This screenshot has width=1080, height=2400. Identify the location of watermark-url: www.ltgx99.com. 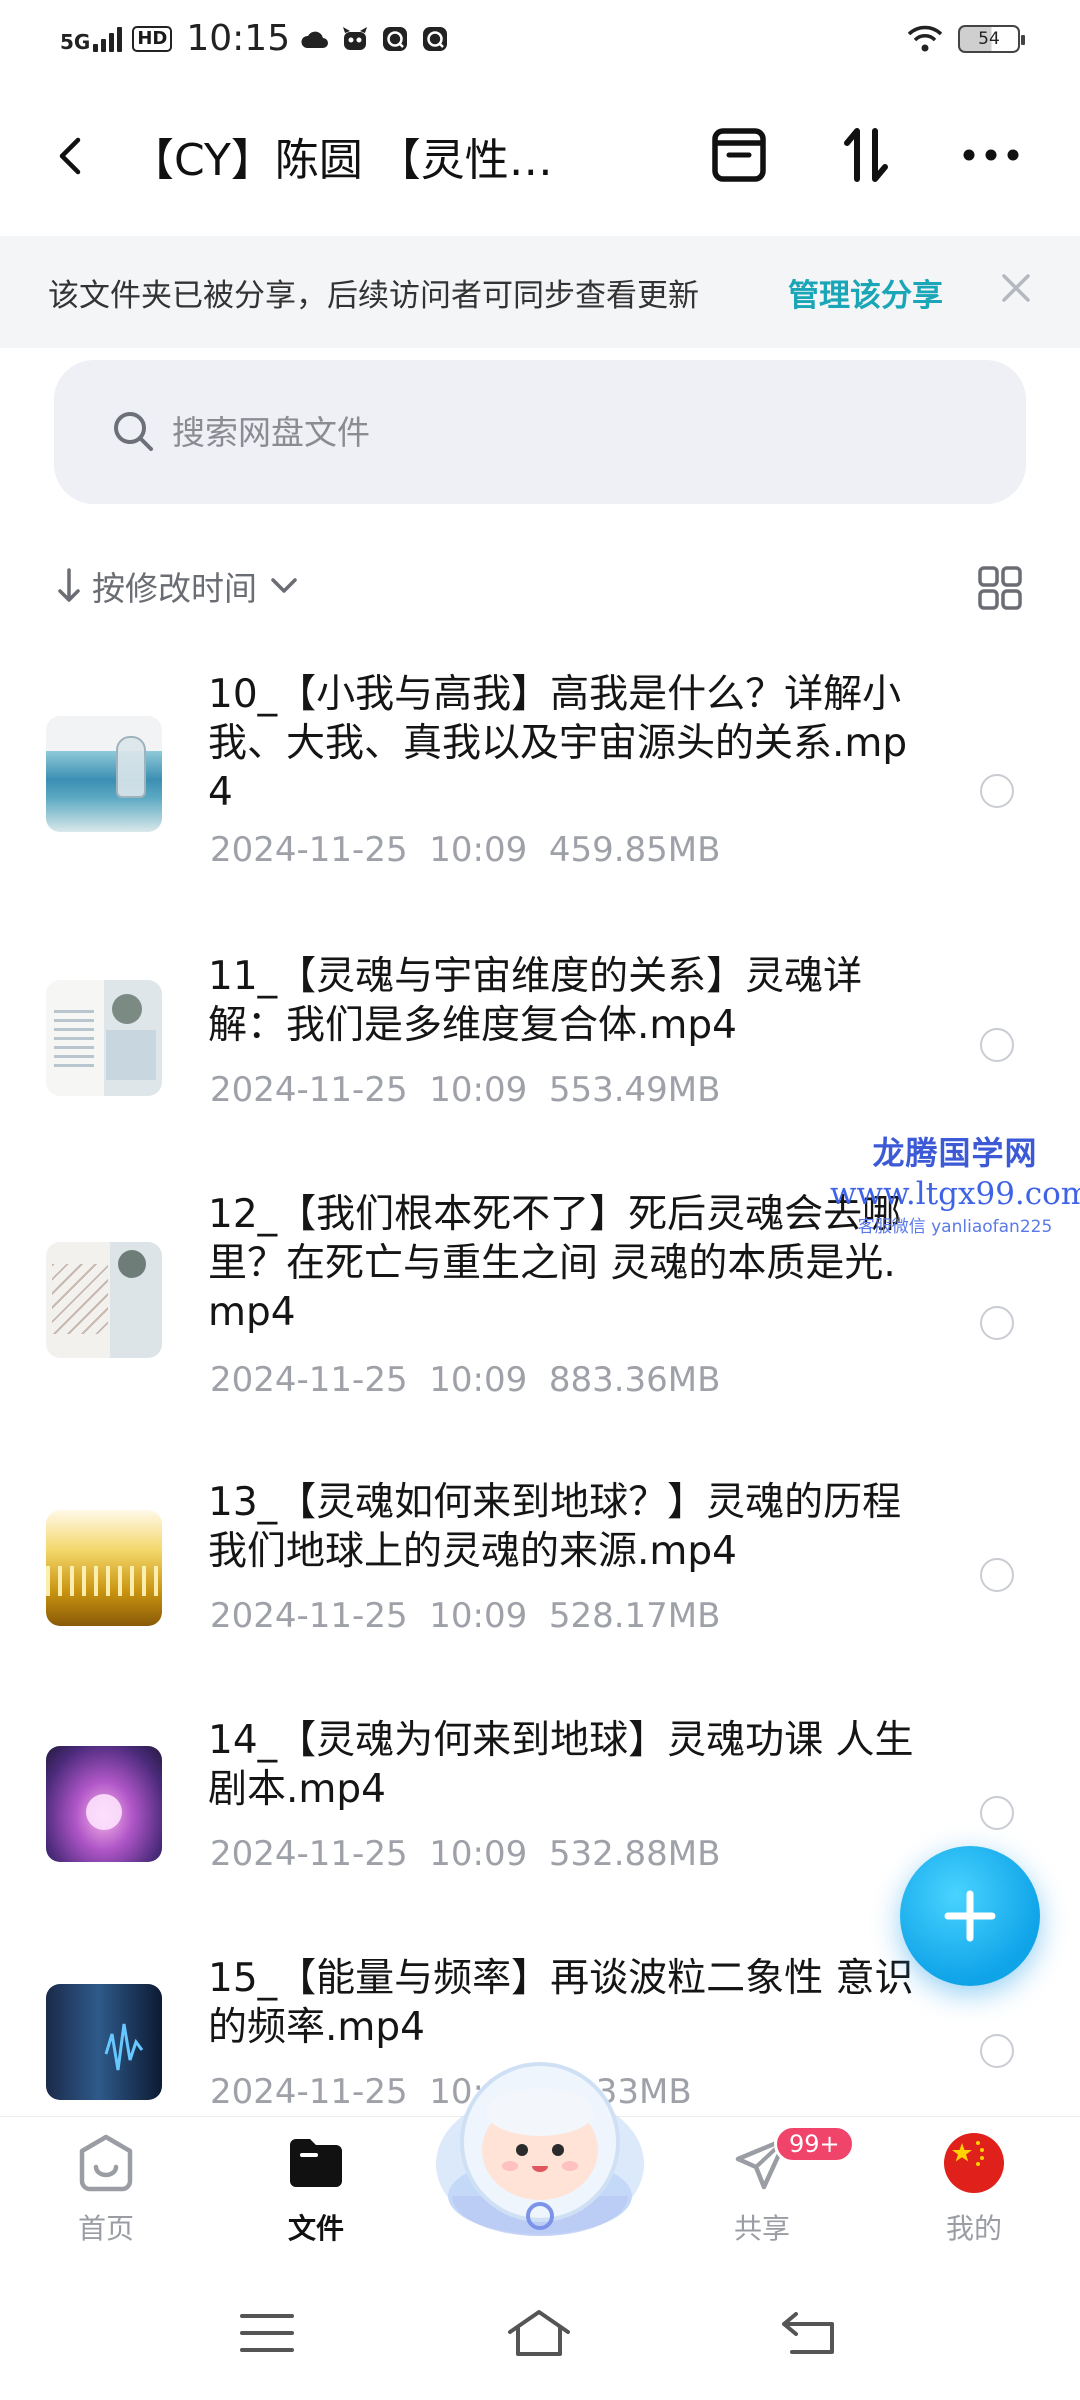
(955, 1194).